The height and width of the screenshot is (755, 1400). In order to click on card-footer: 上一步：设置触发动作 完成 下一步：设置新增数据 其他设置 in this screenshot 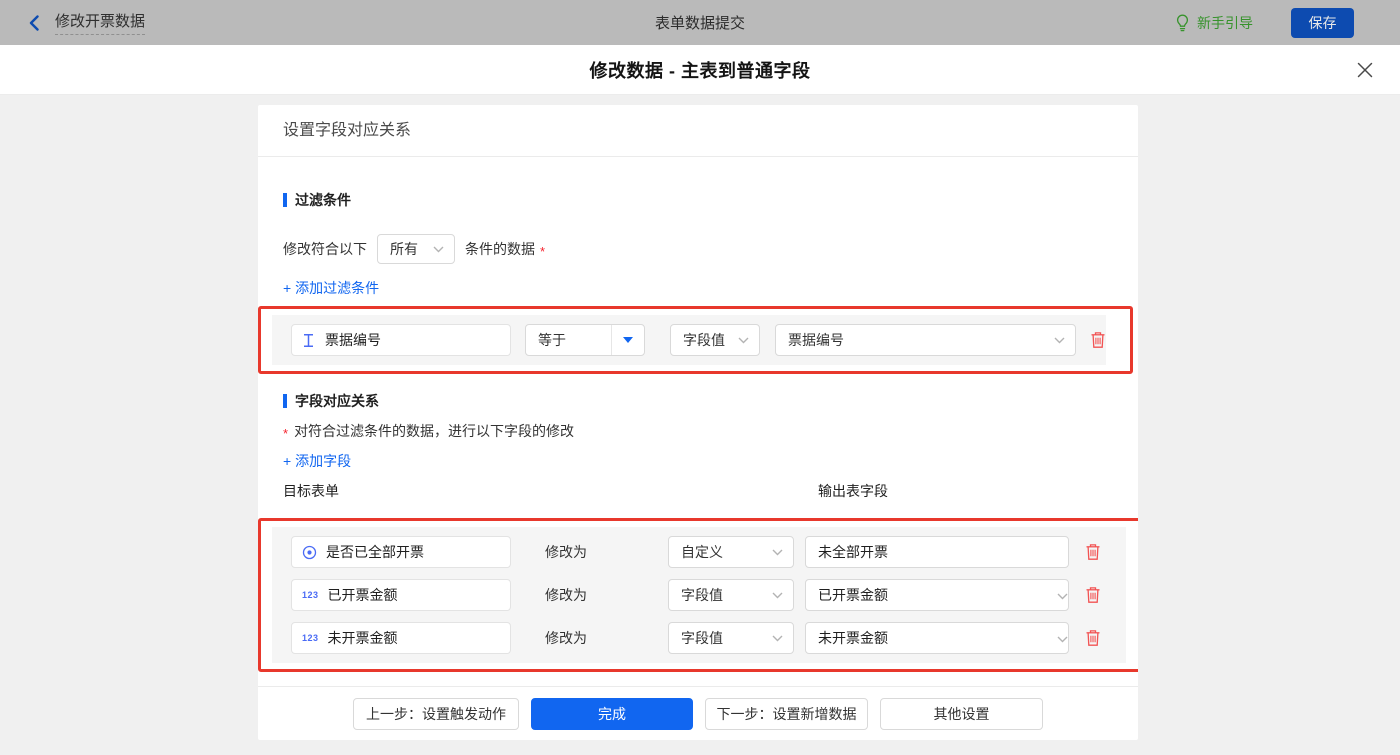, I will do `click(698, 713)`.